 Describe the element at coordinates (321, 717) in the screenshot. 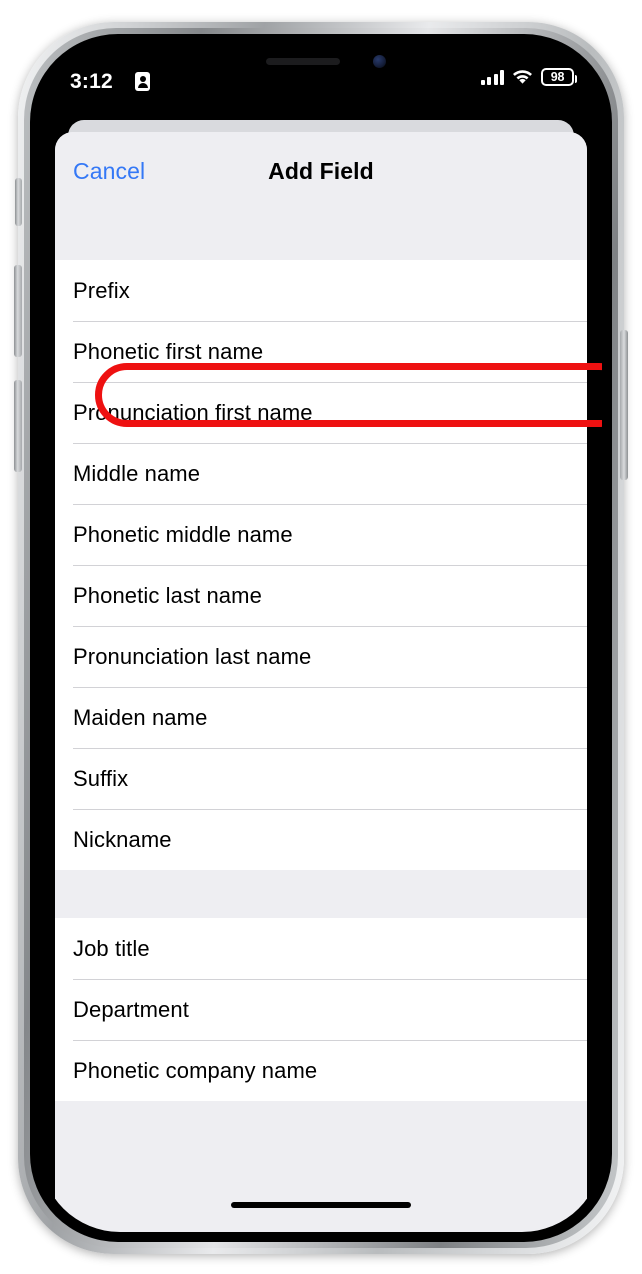

I see `list-item-maiden-name: Maiden name` at that location.